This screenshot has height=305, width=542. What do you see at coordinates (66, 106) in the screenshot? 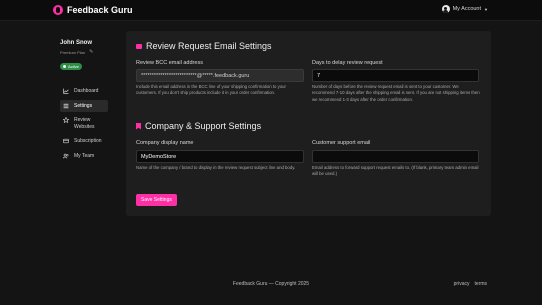
I see `sliders-icon` at bounding box center [66, 106].